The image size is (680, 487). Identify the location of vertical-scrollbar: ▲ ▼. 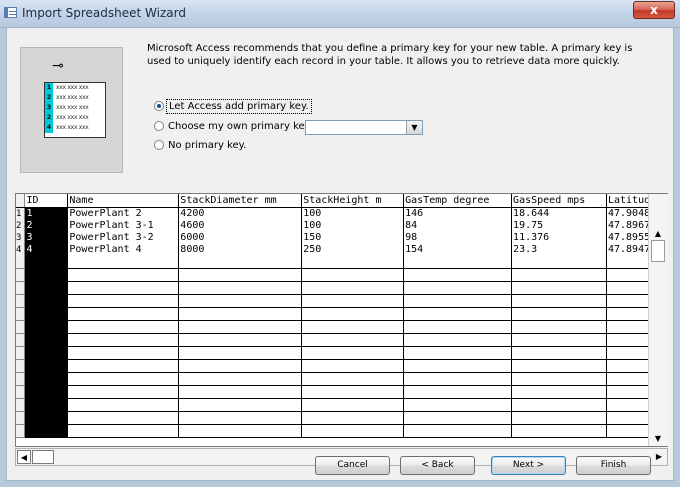
(658, 320).